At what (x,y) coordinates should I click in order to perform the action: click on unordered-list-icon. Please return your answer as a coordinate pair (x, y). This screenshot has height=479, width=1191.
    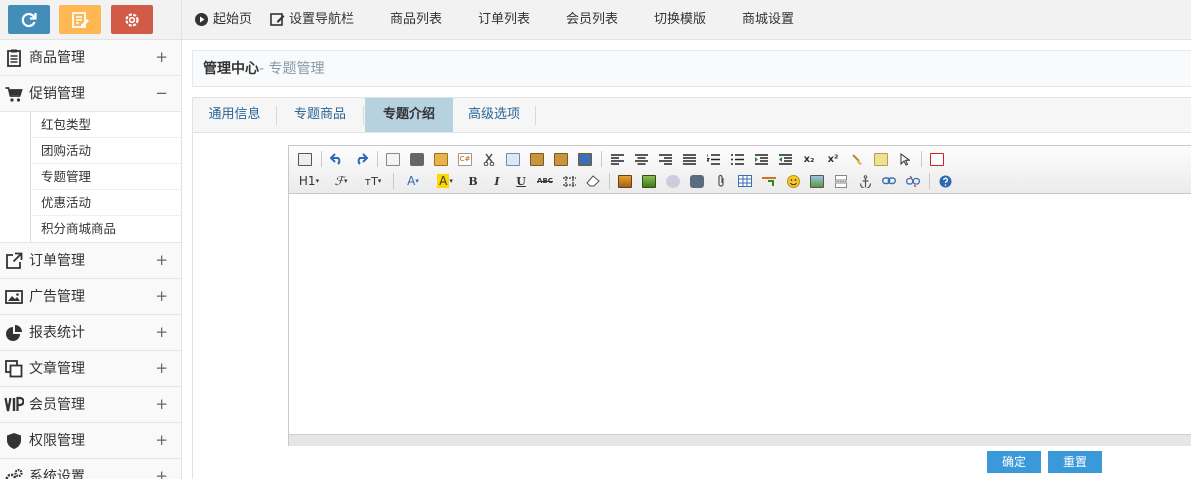
    Looking at the image, I should click on (737, 159).